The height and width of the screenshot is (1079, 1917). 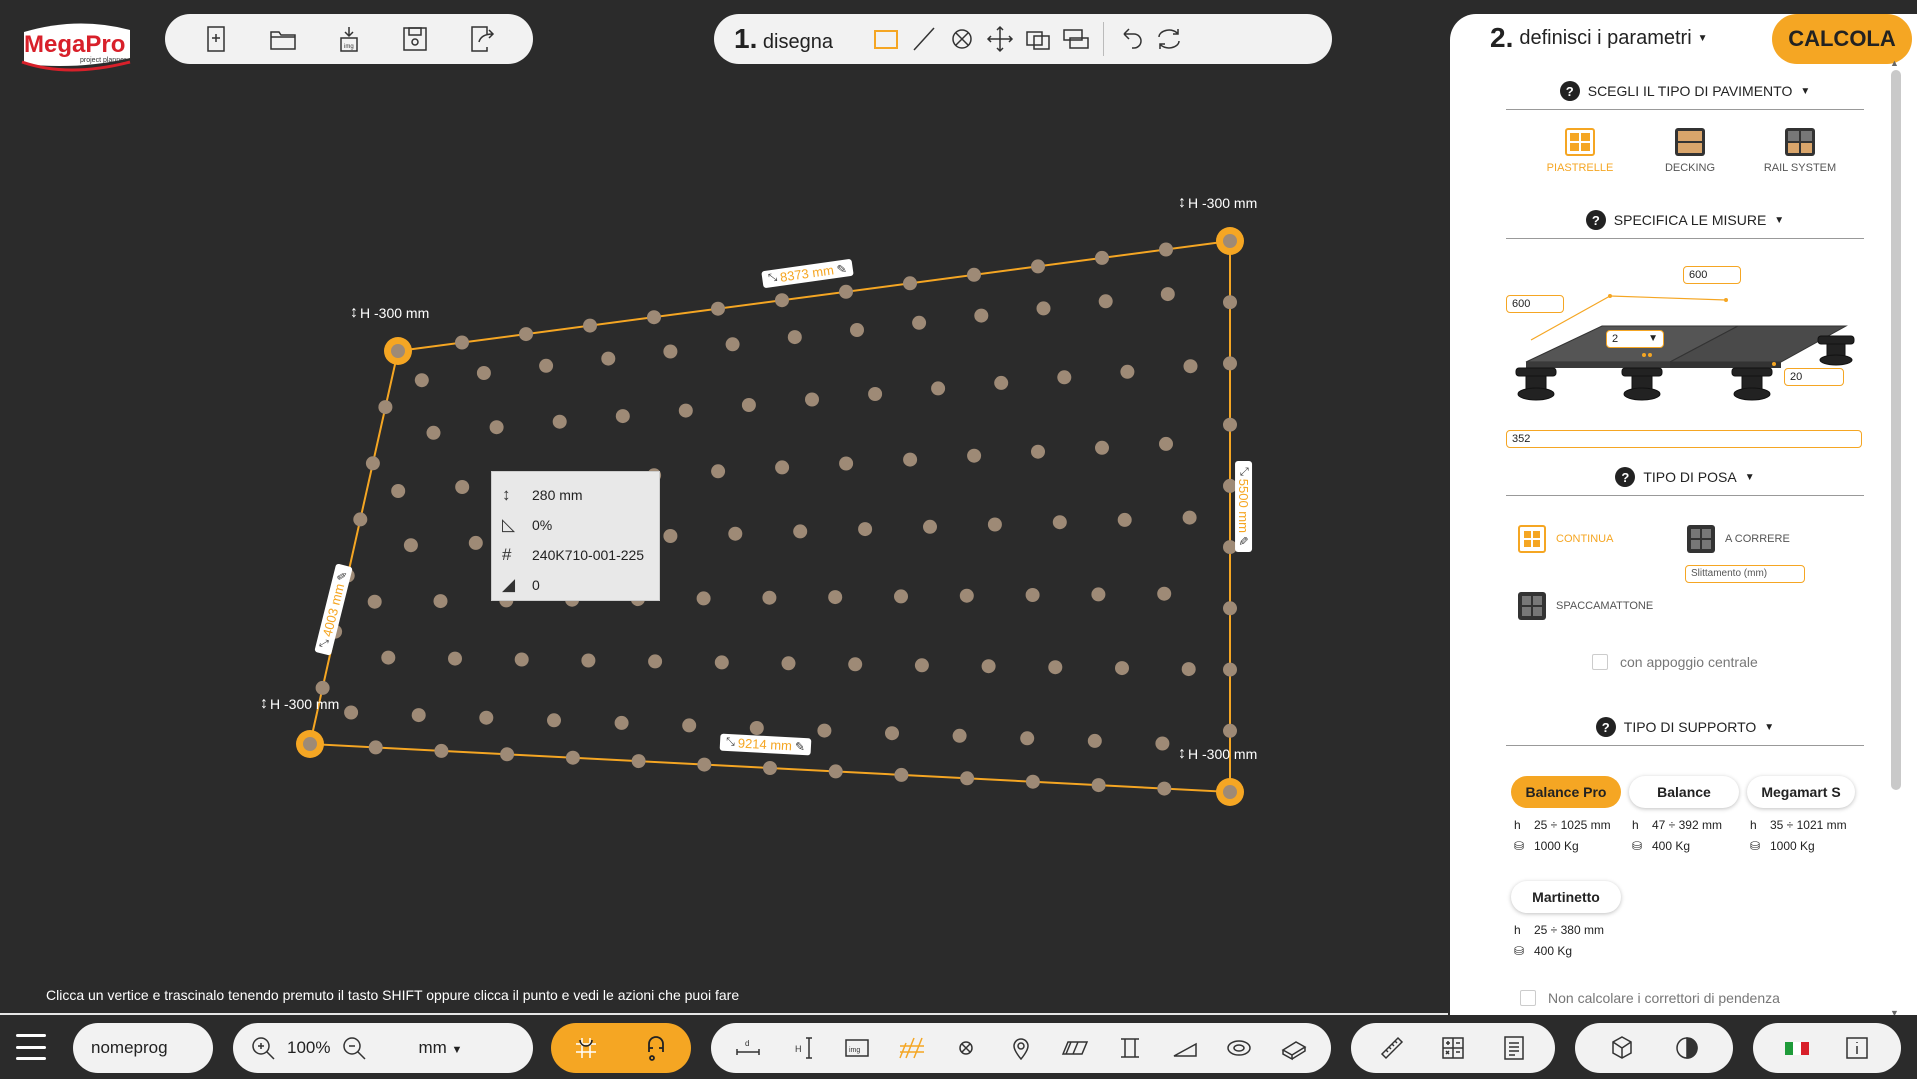 I want to click on move-tool-icon, so click(x=1000, y=39).